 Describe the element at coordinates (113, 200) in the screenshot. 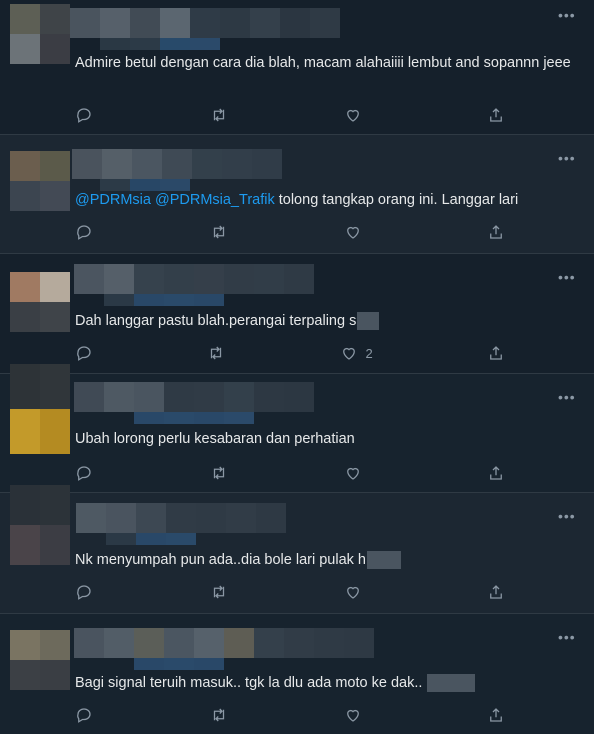

I see `mention-pdrmsia: @PDRMsia` at that location.